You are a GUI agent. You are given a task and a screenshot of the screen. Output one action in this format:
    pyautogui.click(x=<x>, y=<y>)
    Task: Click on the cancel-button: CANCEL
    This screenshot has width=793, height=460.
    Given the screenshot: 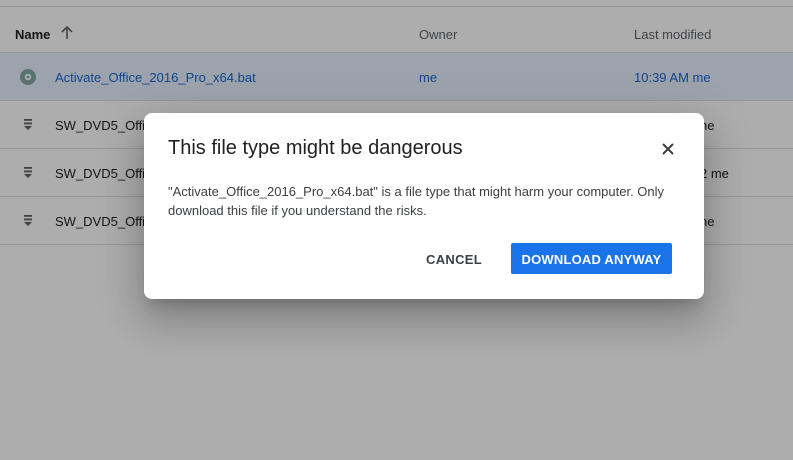 What is the action you would take?
    pyautogui.click(x=454, y=258)
    